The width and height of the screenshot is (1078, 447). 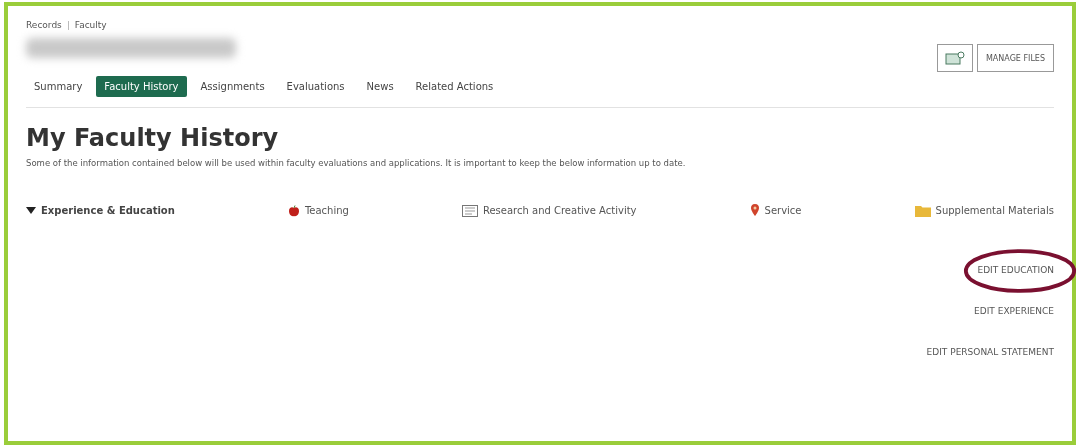 I want to click on section-tab: Supplemental Materials, so click(x=984, y=210).